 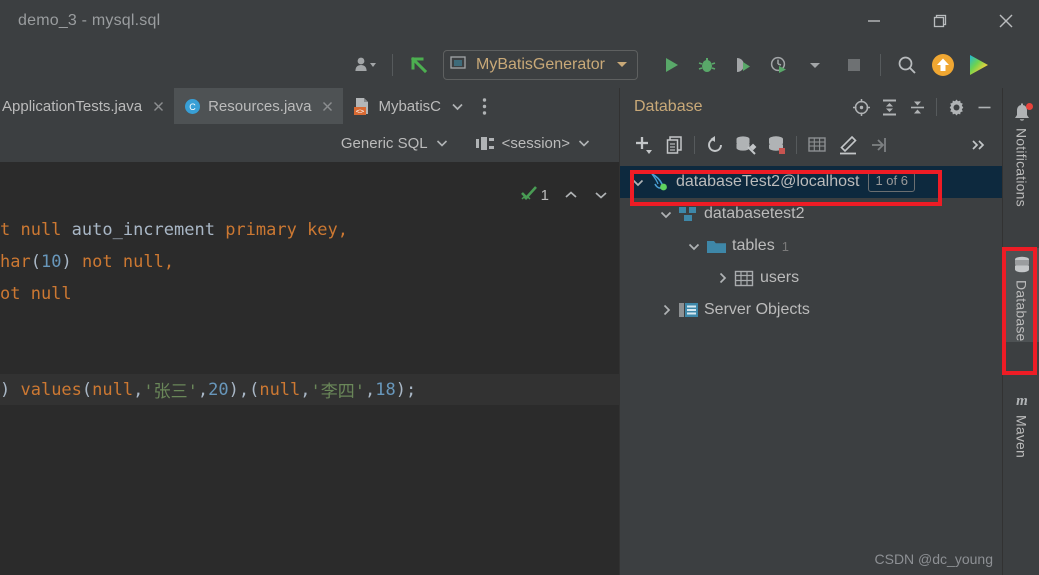 What do you see at coordinates (776, 145) in the screenshot?
I see `modify-datasource-button` at bounding box center [776, 145].